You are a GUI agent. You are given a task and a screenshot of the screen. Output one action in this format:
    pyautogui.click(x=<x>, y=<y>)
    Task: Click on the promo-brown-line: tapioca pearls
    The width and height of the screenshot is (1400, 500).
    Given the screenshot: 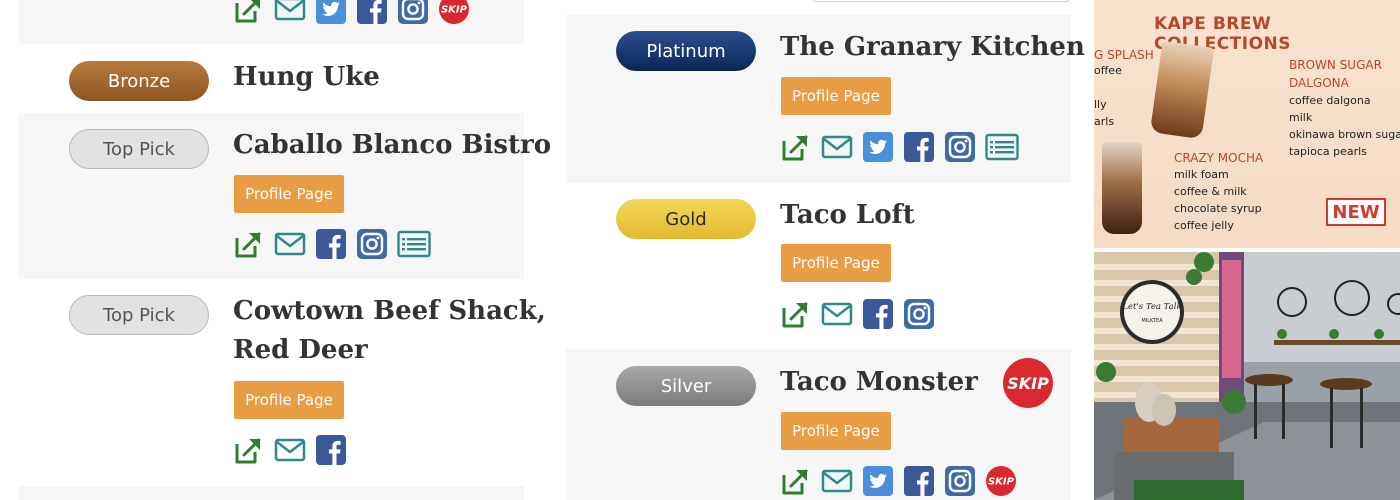 What is the action you would take?
    pyautogui.click(x=1328, y=151)
    